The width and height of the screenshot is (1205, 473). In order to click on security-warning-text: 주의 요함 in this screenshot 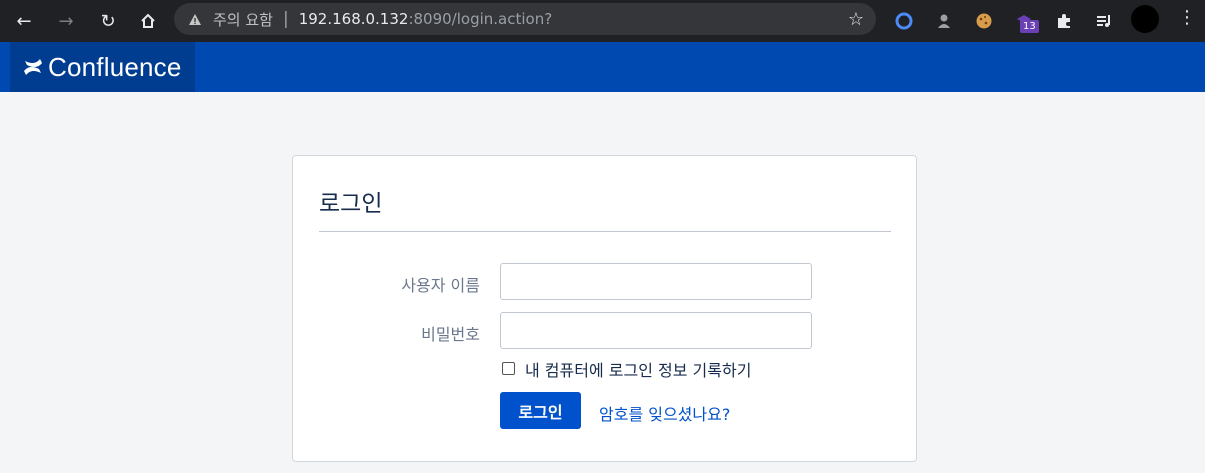, I will do `click(243, 19)`.